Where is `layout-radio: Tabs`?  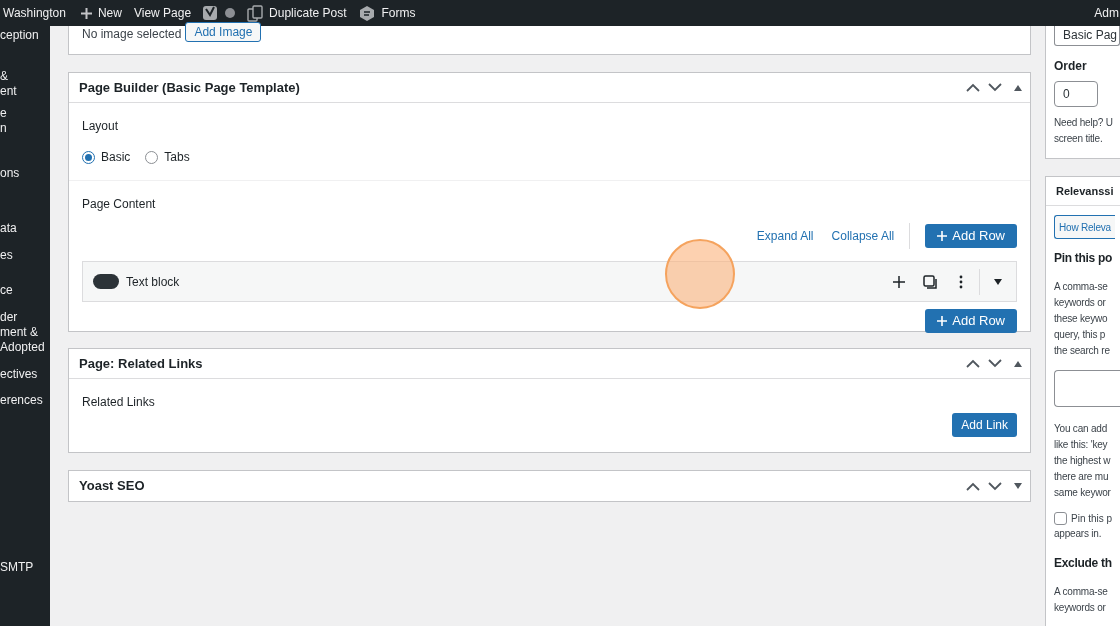 layout-radio: Tabs is located at coordinates (167, 157).